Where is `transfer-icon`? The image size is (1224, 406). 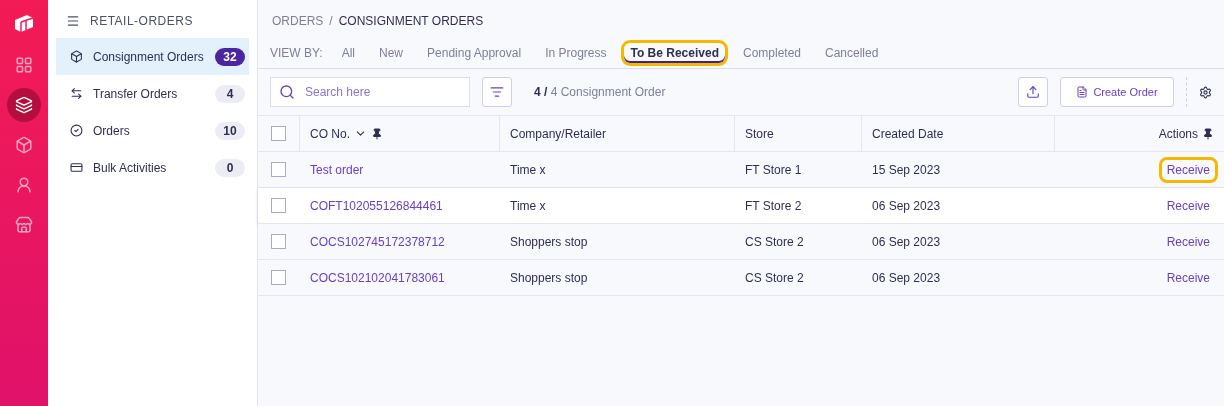 transfer-icon is located at coordinates (76, 93).